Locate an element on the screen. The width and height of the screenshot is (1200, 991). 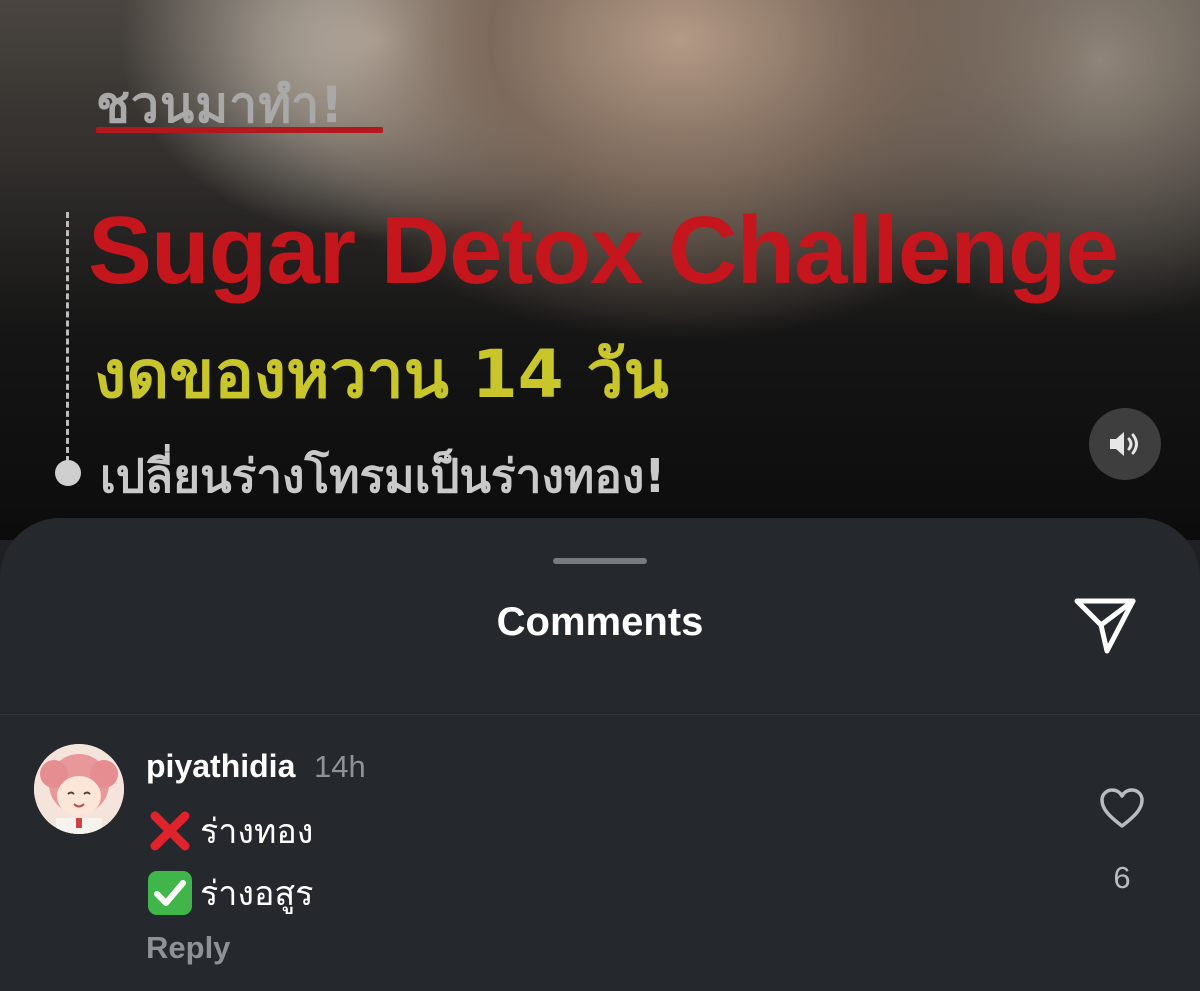
volume-button is located at coordinates (1125, 444).